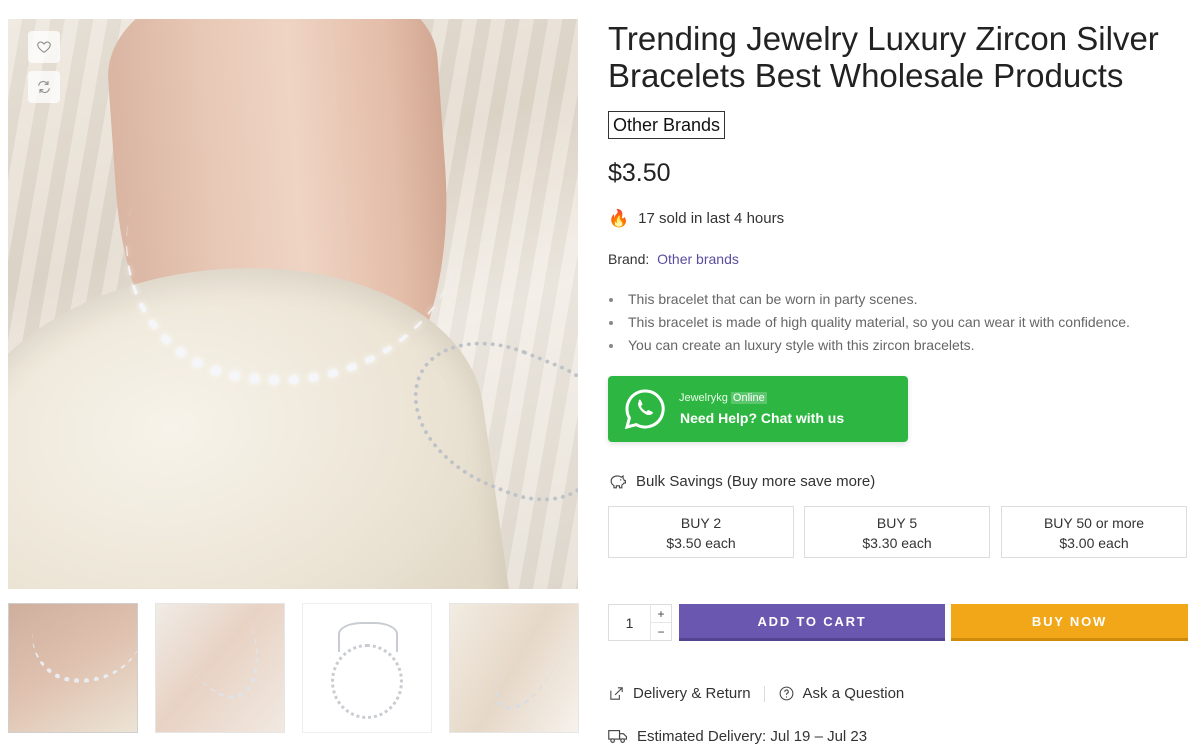  Describe the element at coordinates (629, 259) in the screenshot. I see `brand-label: Brand:` at that location.